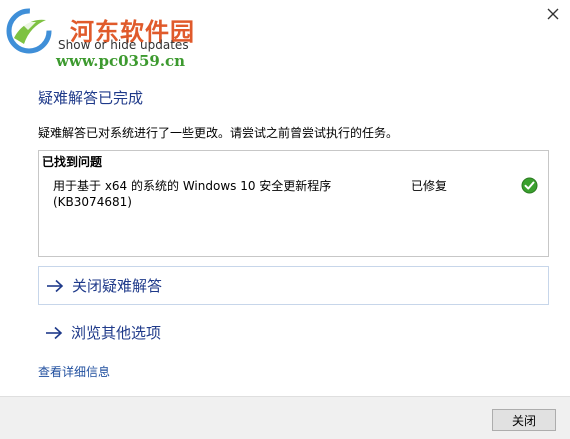  Describe the element at coordinates (429, 186) in the screenshot. I see `problem-status: 已修复` at that location.